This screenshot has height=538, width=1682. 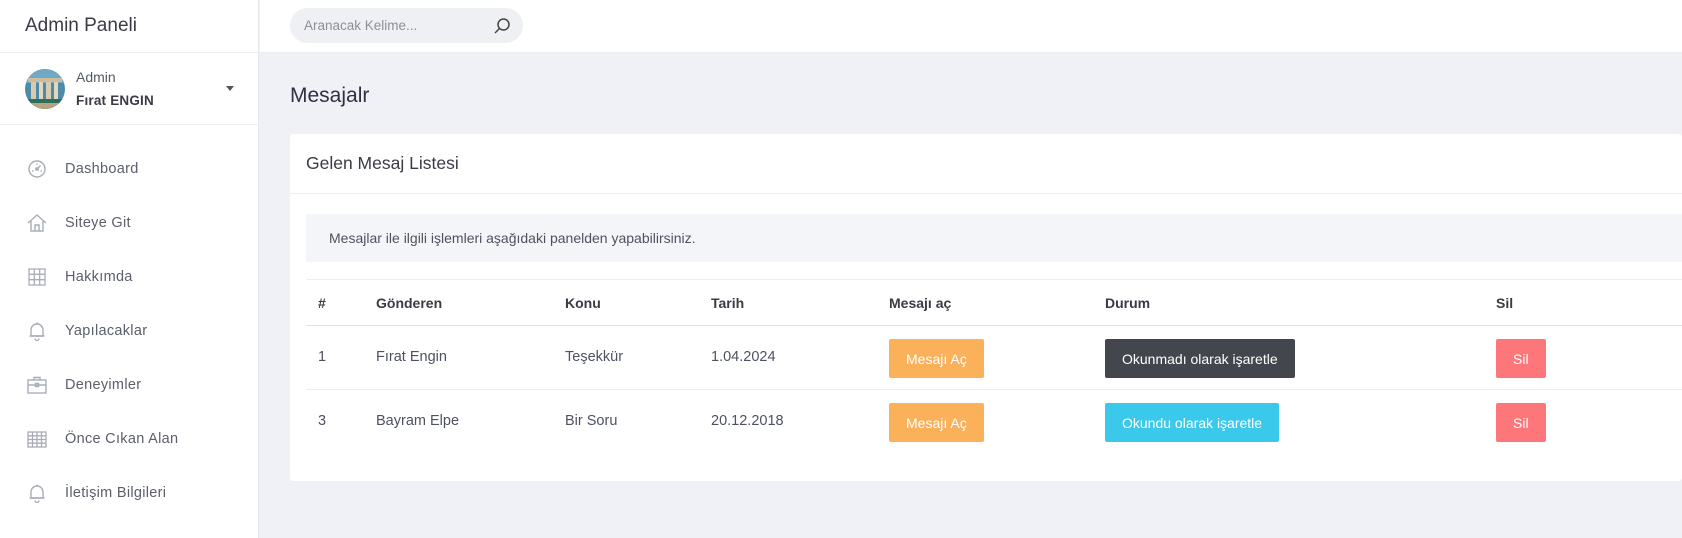 What do you see at coordinates (45, 88) in the screenshot?
I see `avatar` at bounding box center [45, 88].